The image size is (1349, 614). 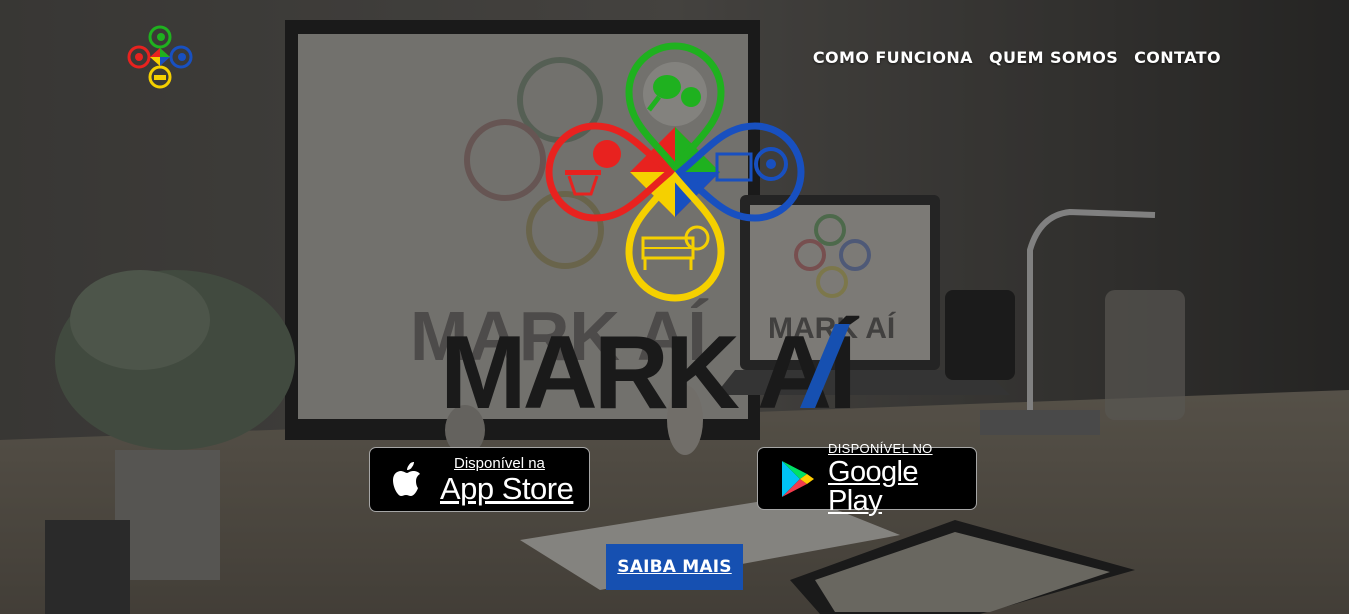 I want to click on logo-icon, so click(x=160, y=57).